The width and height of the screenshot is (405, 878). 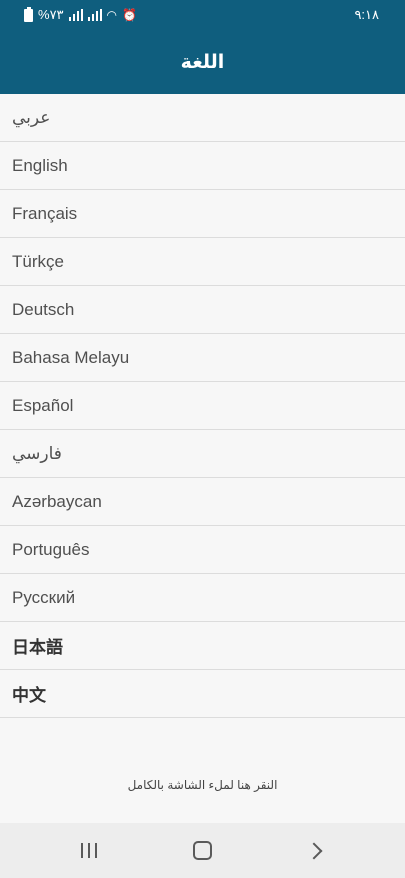 I want to click on status-icons: %٧٣ ◠ ⏰, so click(x=80, y=14).